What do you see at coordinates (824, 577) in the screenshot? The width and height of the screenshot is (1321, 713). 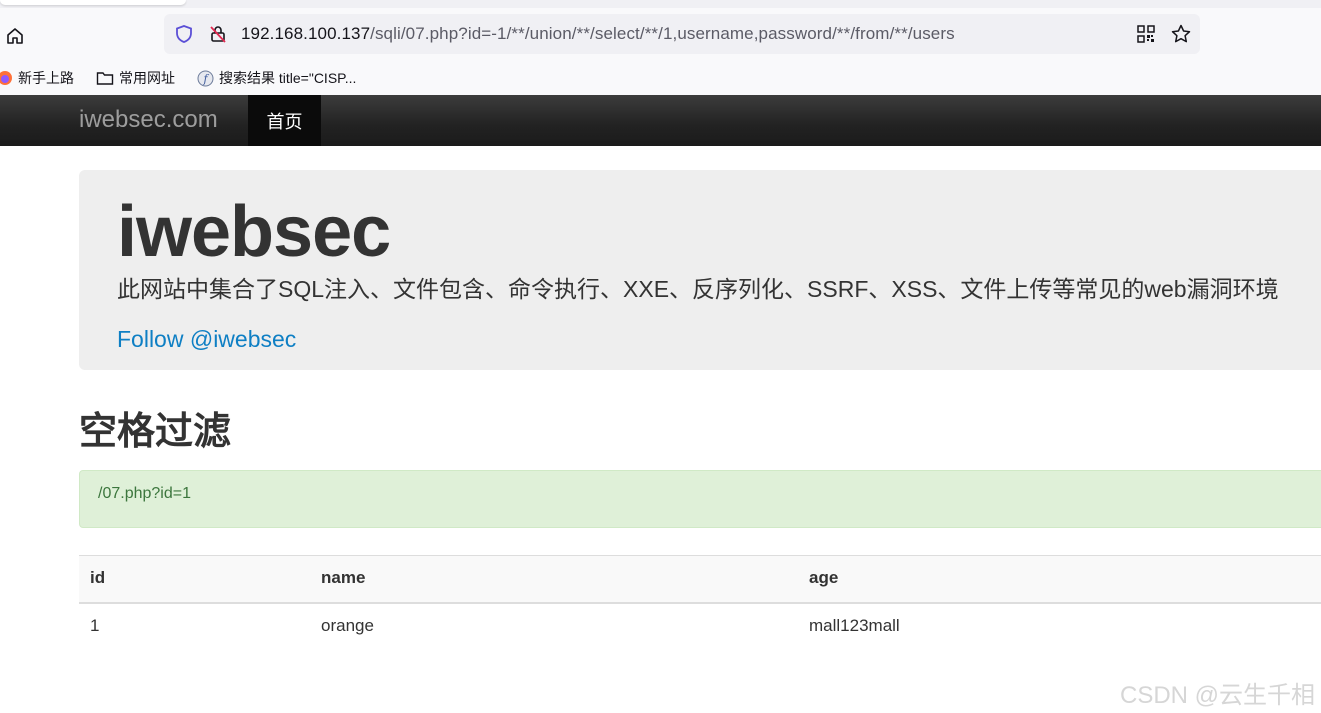 I see `column-header: age` at bounding box center [824, 577].